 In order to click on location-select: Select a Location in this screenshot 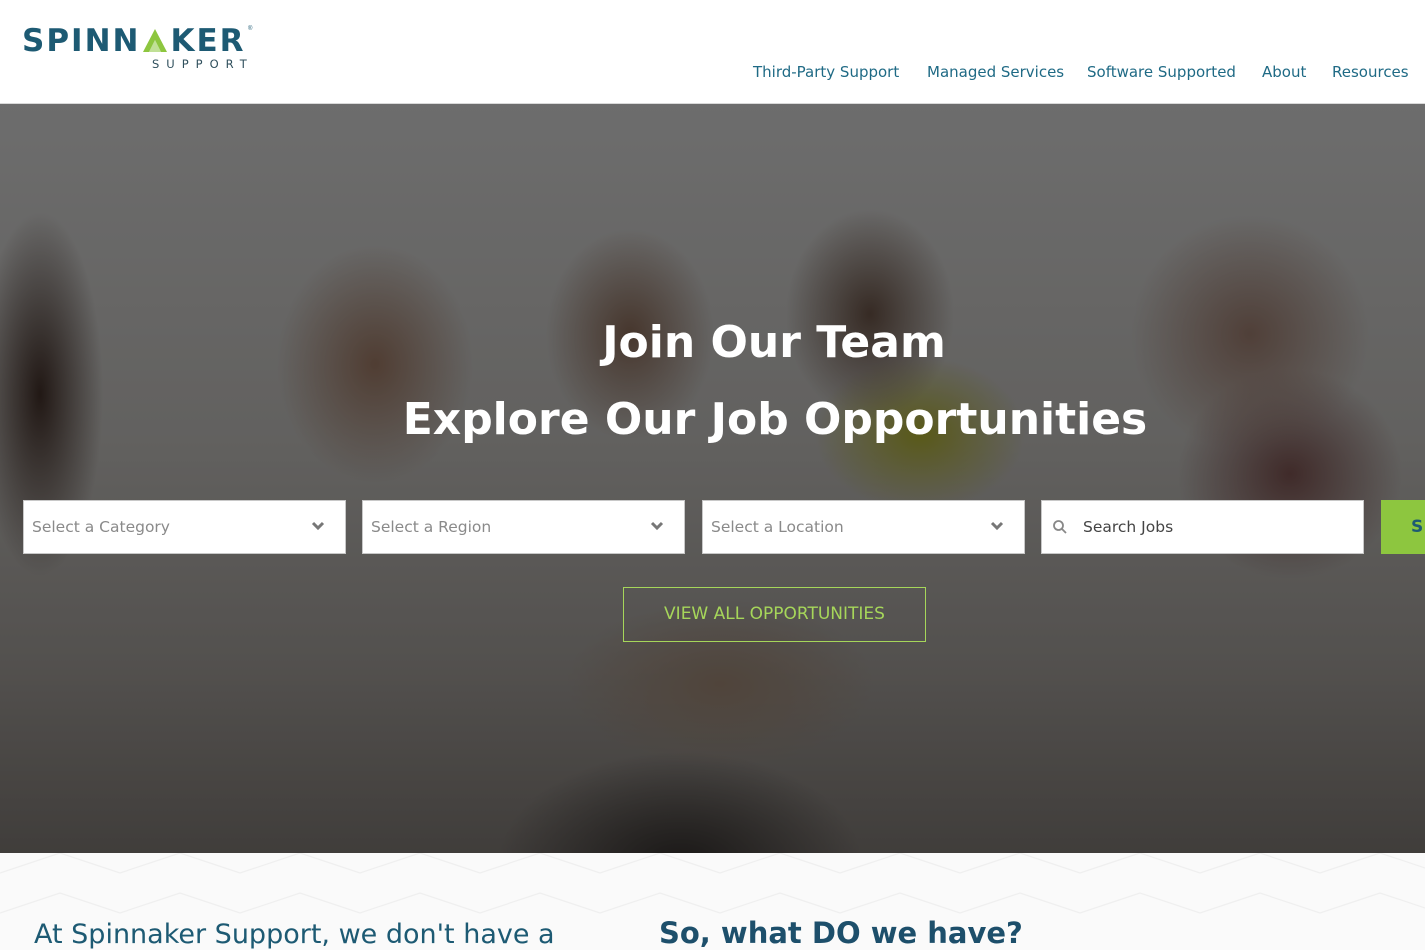, I will do `click(863, 527)`.